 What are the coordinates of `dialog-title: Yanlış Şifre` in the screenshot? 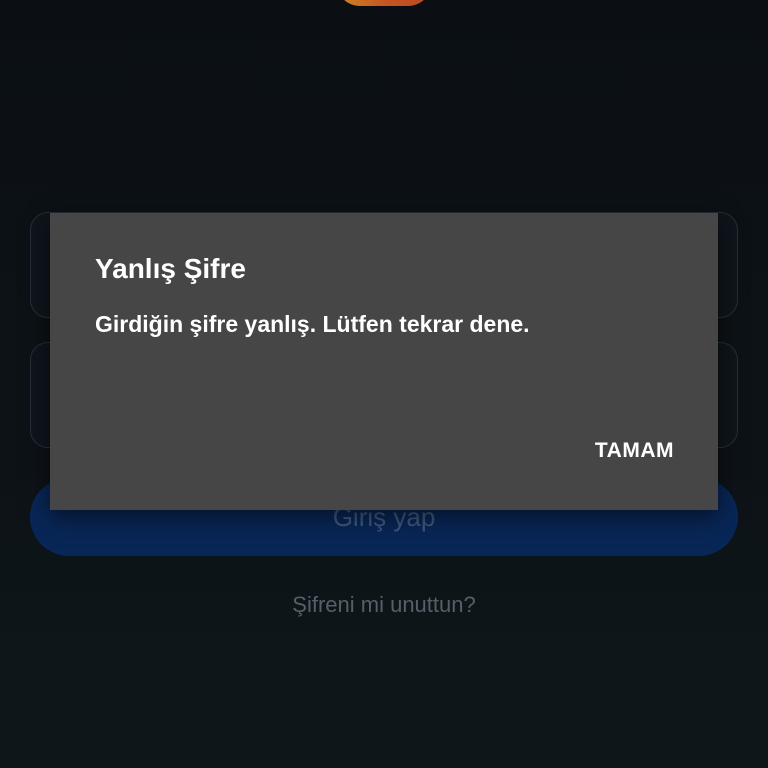 It's located at (170, 268).